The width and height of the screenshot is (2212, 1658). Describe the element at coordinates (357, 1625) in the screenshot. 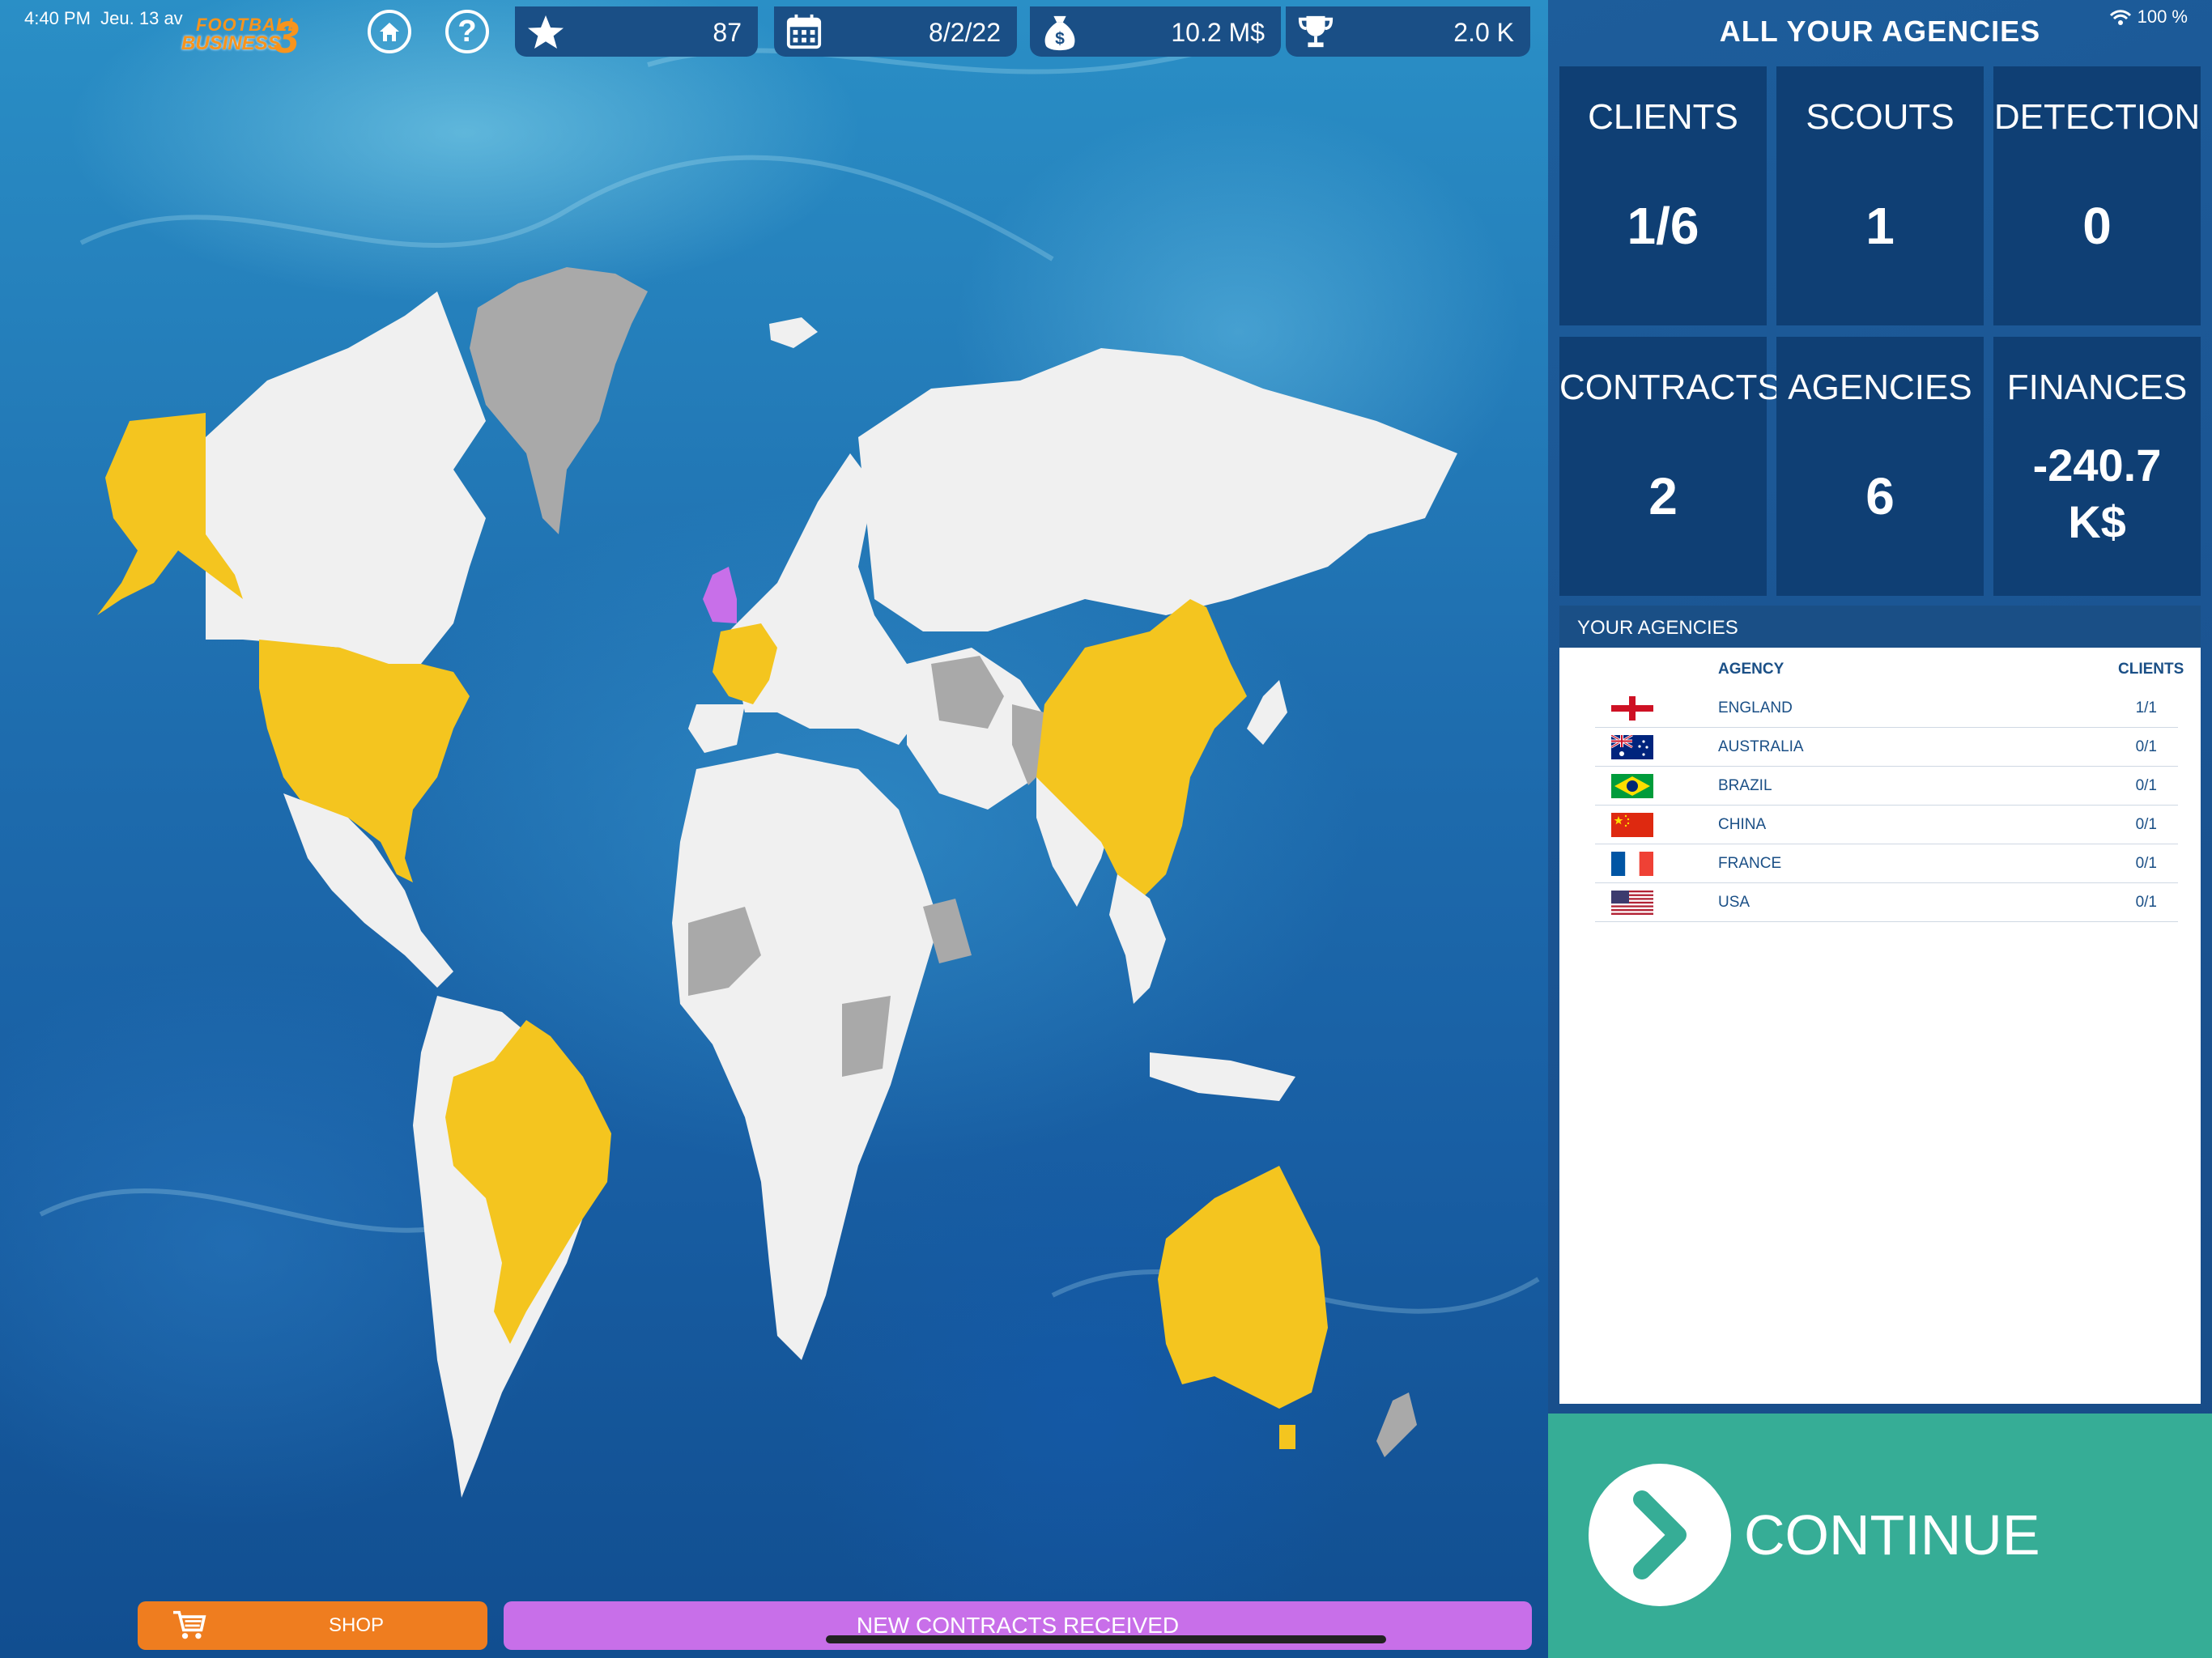

I see `shop-label: SHOP` at that location.